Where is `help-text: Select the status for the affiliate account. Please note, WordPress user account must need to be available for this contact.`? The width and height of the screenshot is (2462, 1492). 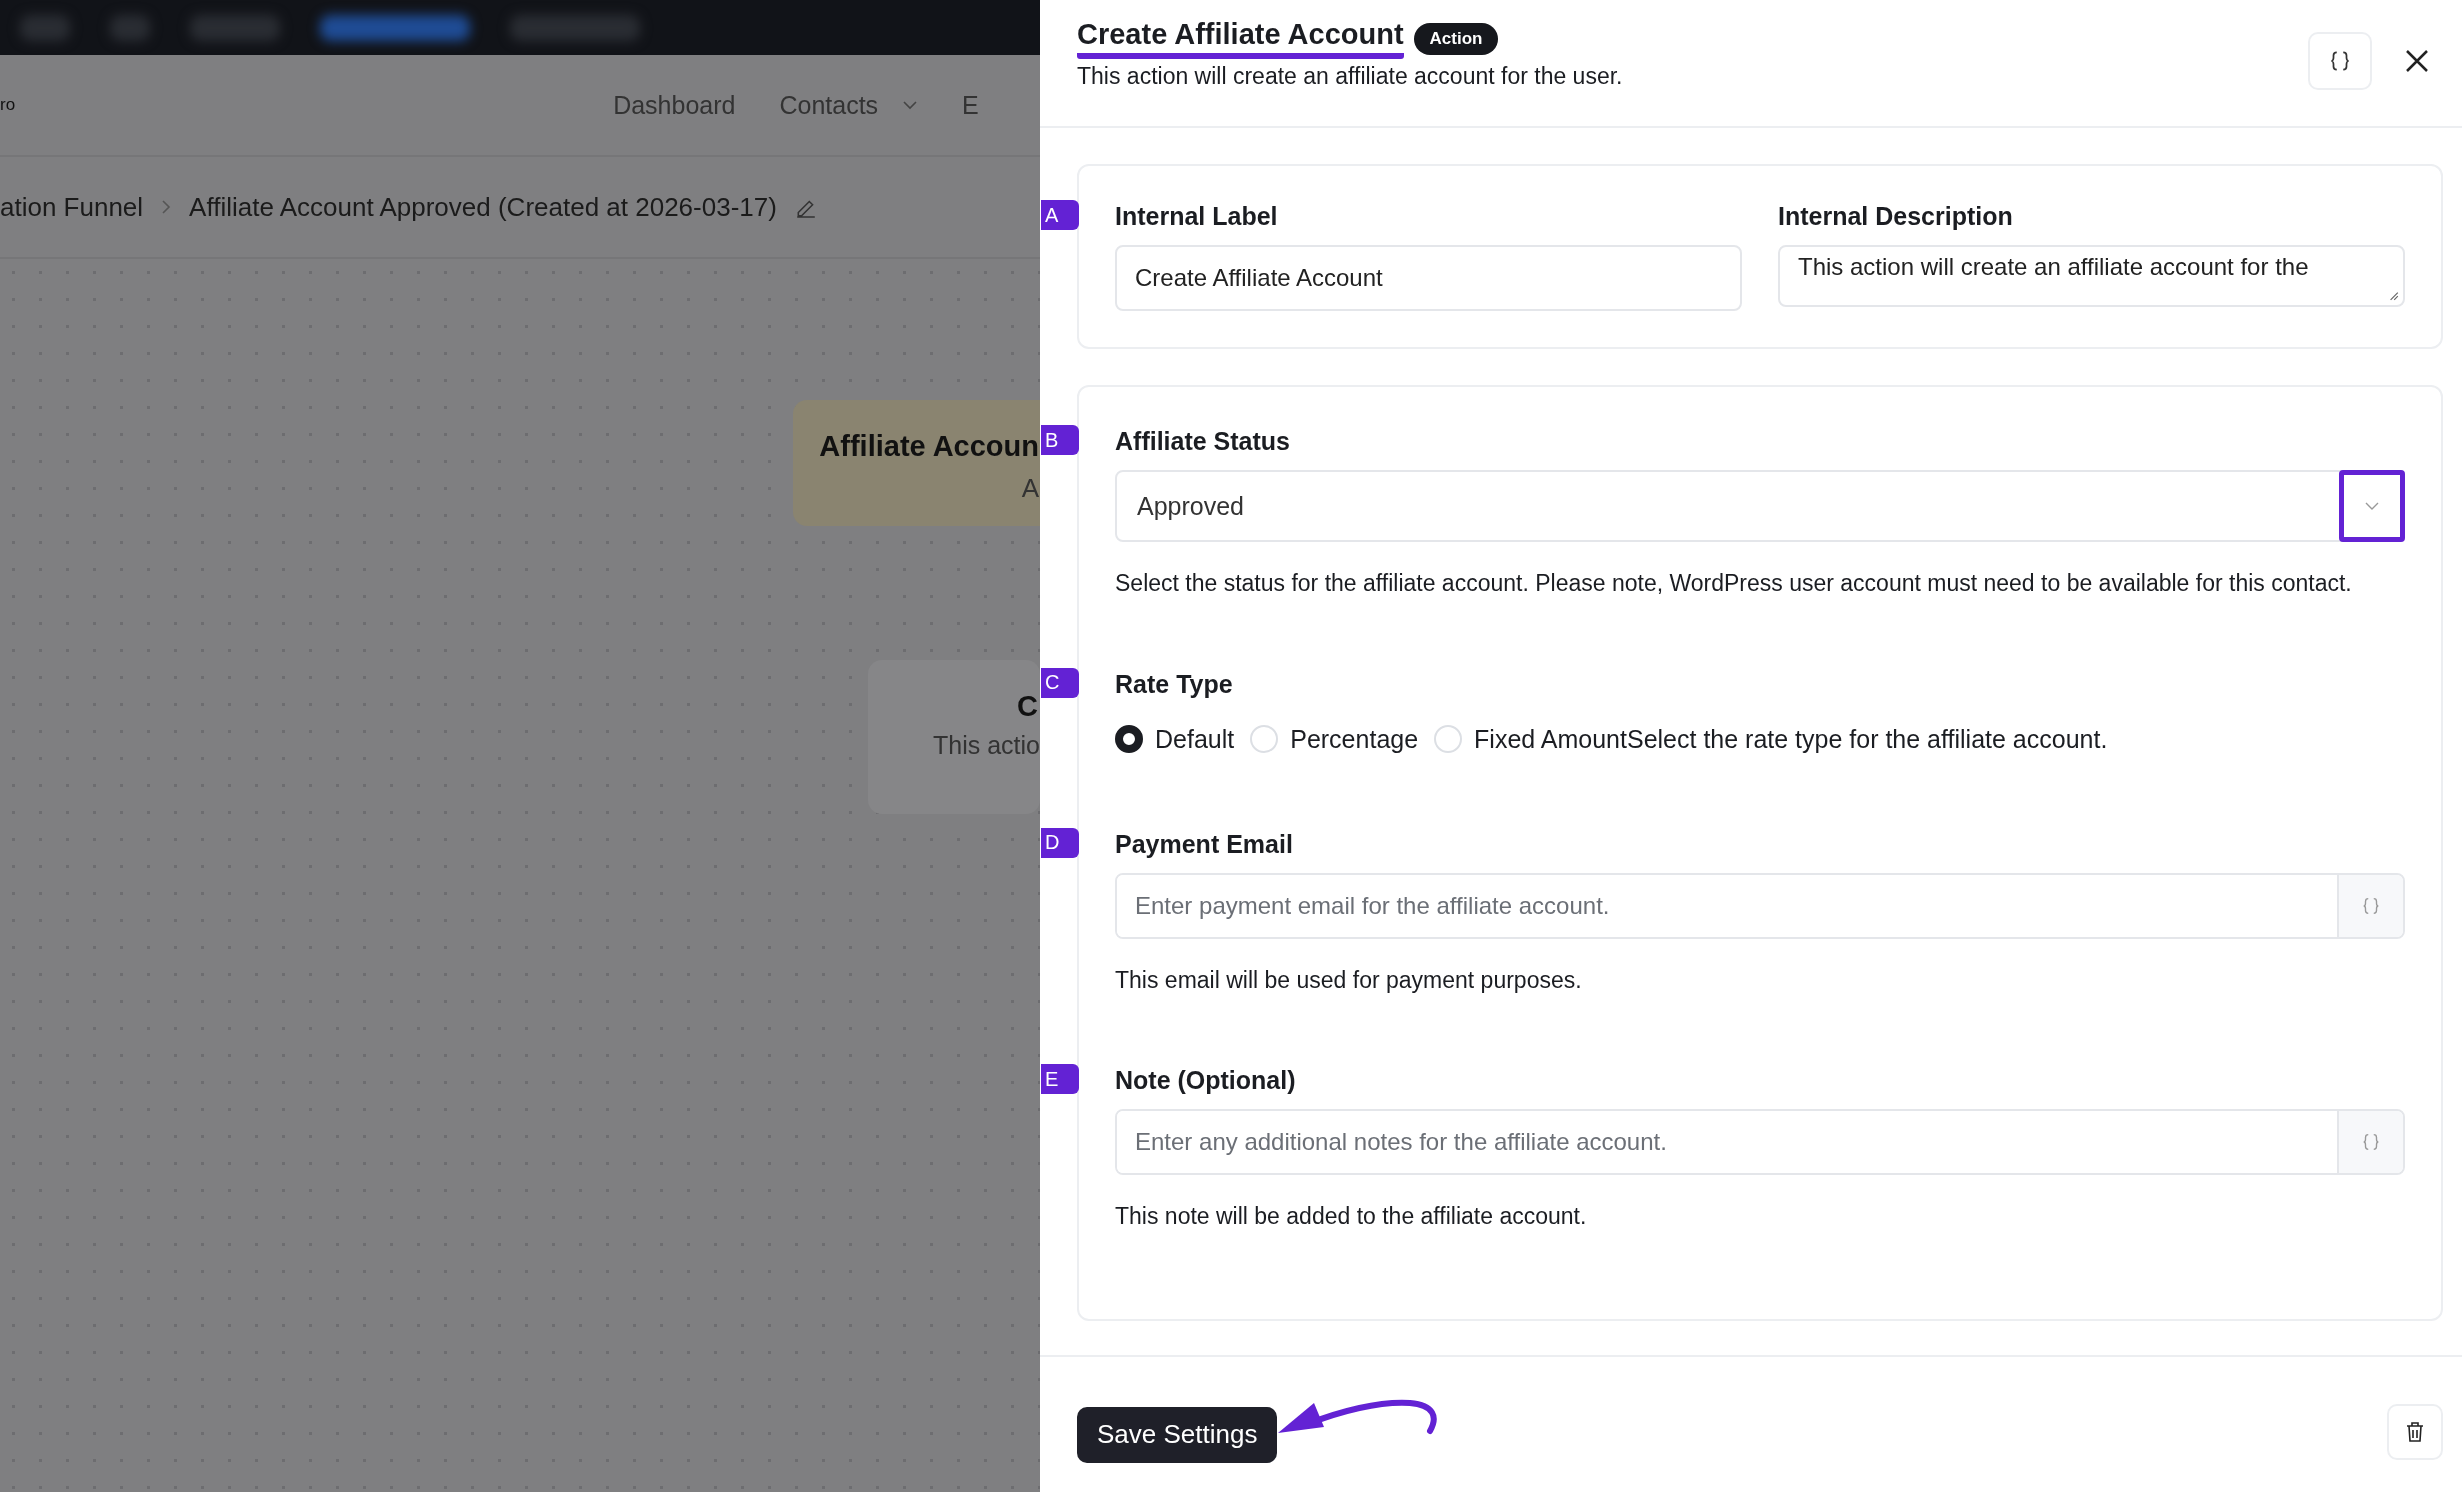 help-text: Select the status for the affiliate account. Please note, WordPress user account must need to be available for this contact. is located at coordinates (1734, 583).